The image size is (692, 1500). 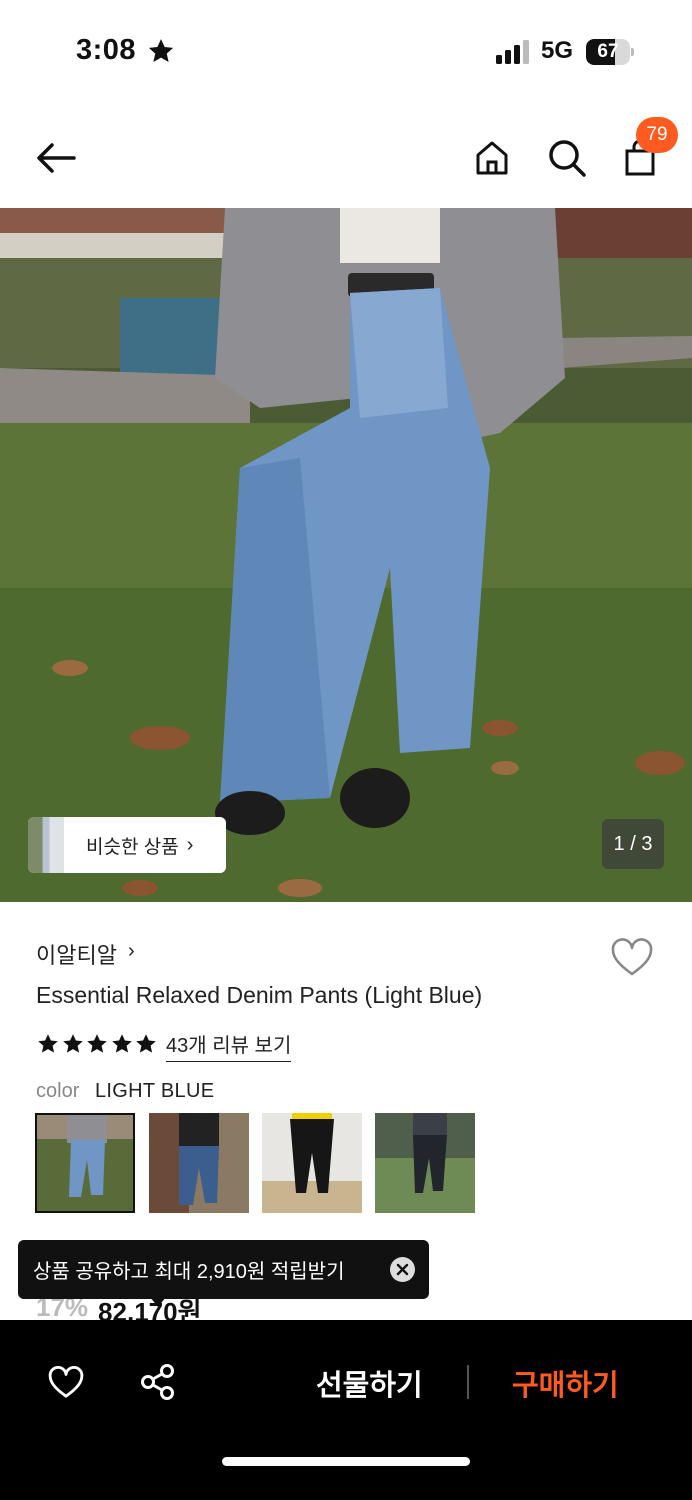 I want to click on similar-products-label: 비슷한 상품, so click(x=132, y=847).